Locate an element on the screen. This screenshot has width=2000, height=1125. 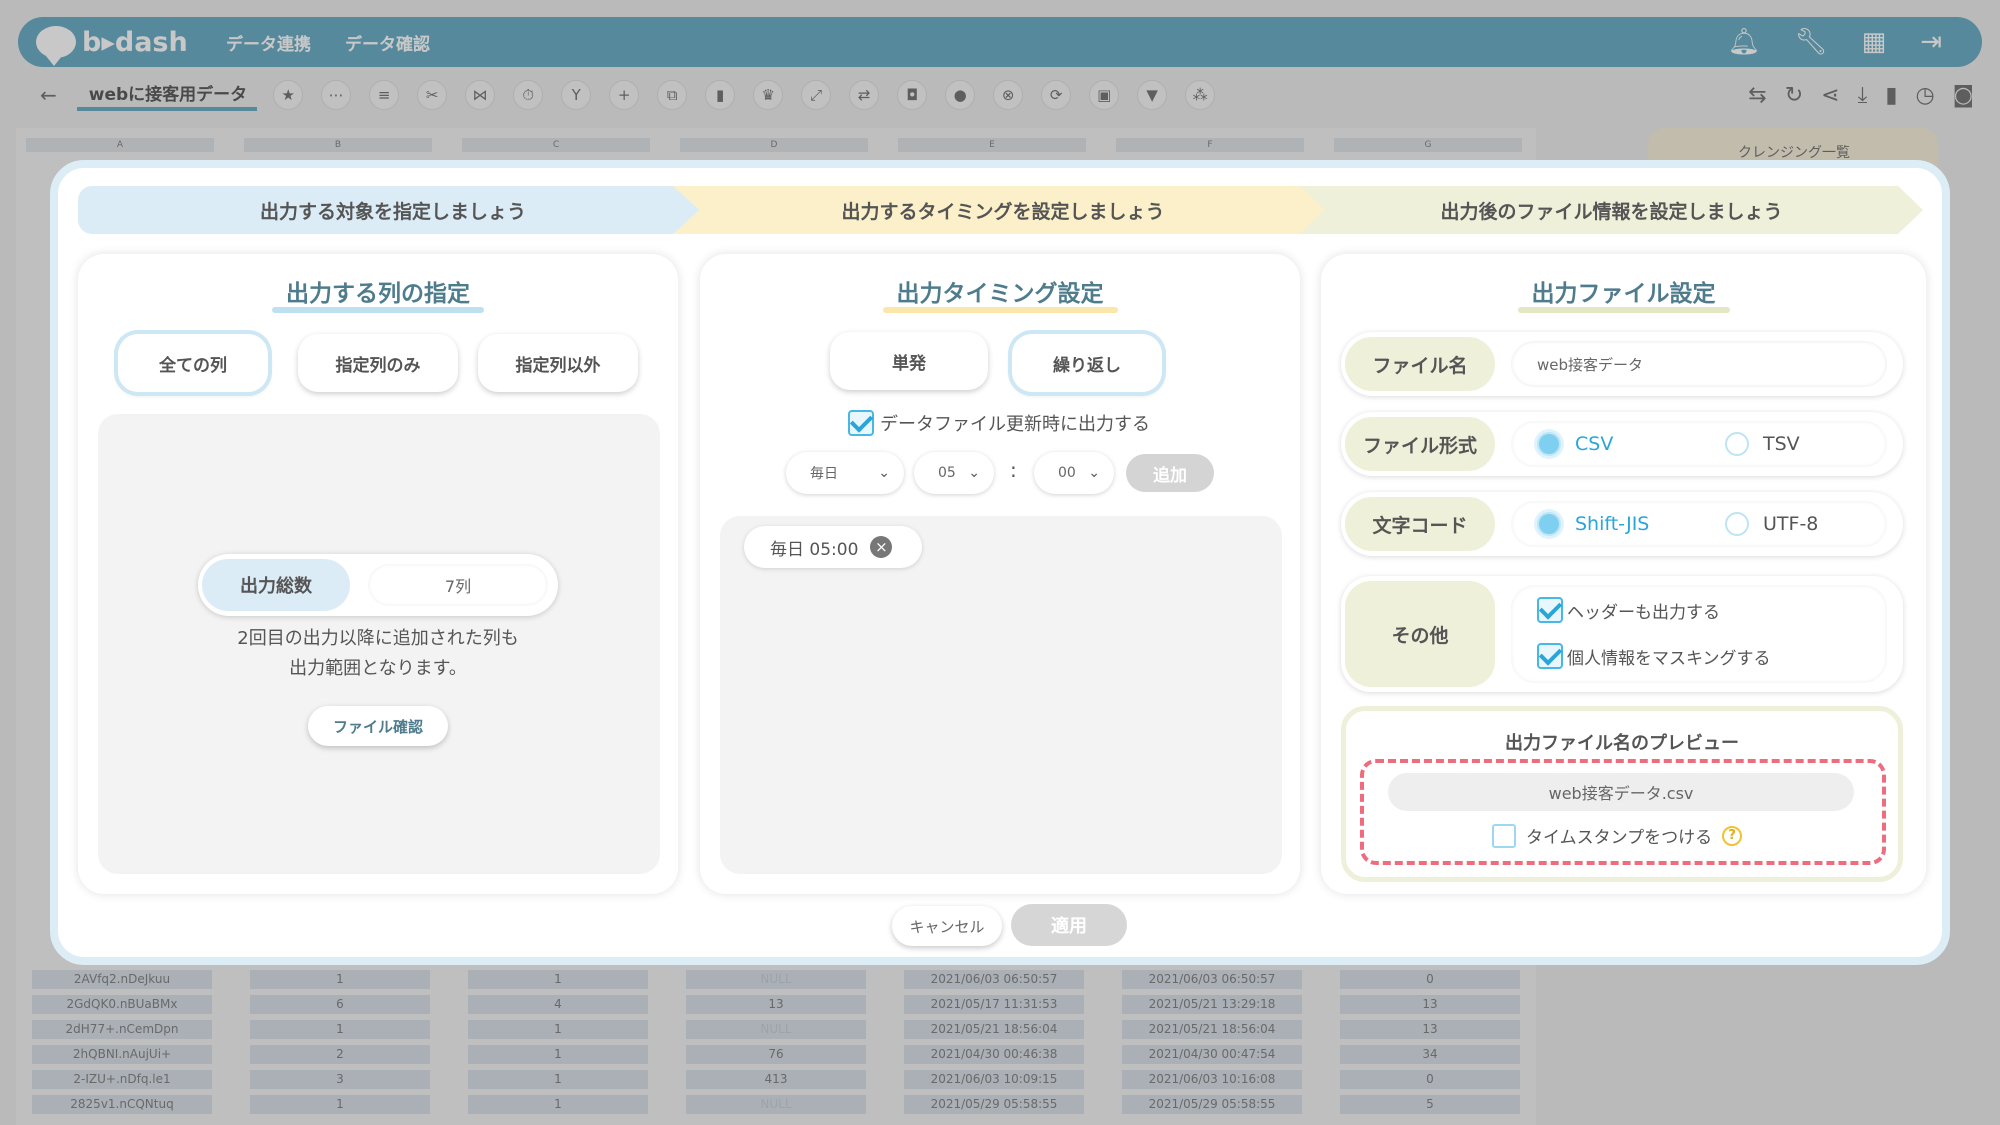
other-options: ヘッダーも出力する 個人情報をマスキングする is located at coordinates (1699, 634).